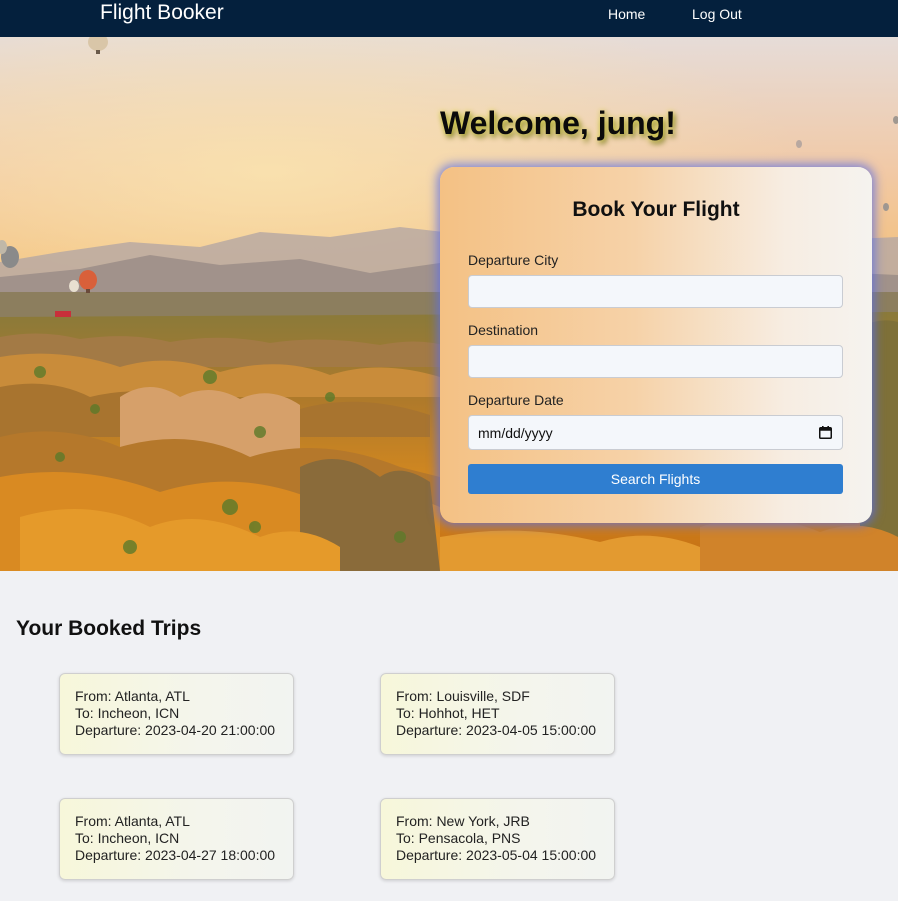 The image size is (898, 901). I want to click on booked-trips-heading: Your Booked Trips, so click(109, 628).